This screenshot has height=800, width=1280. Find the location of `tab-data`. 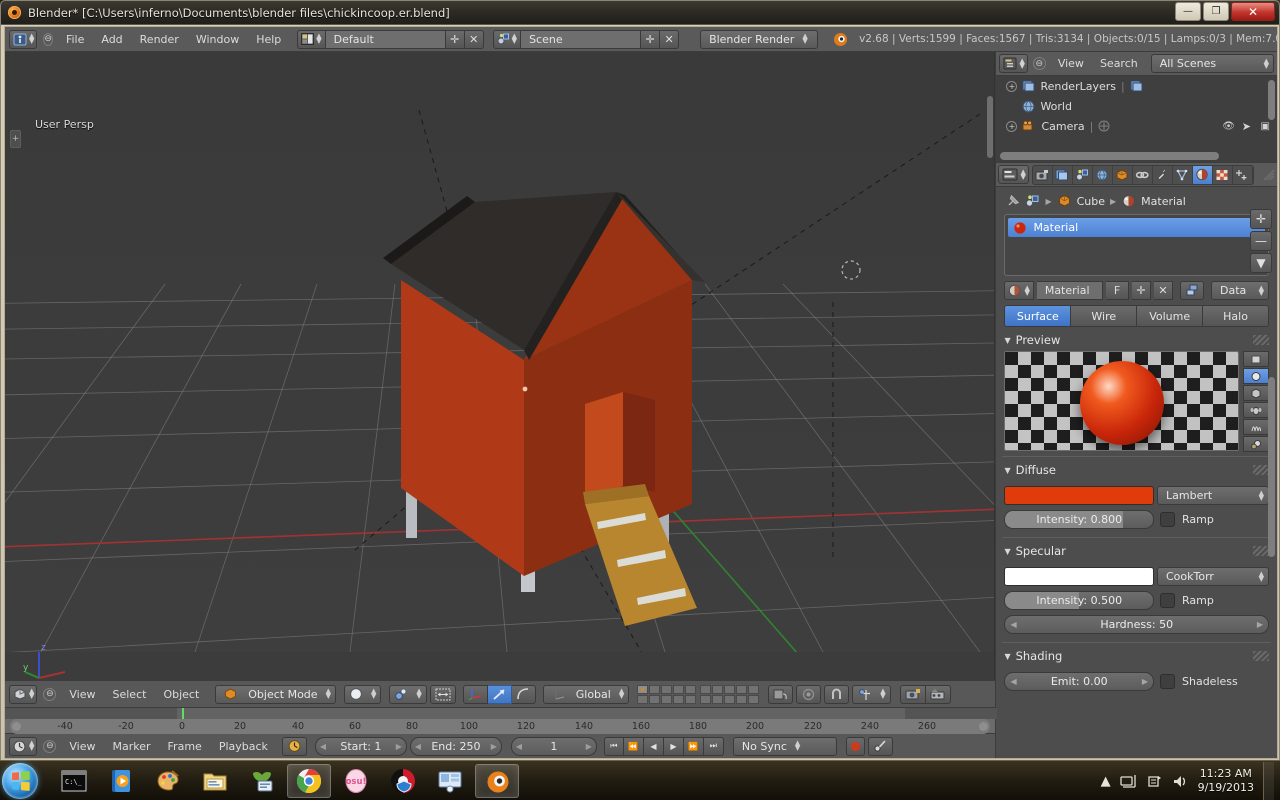

tab-data is located at coordinates (1183, 174).